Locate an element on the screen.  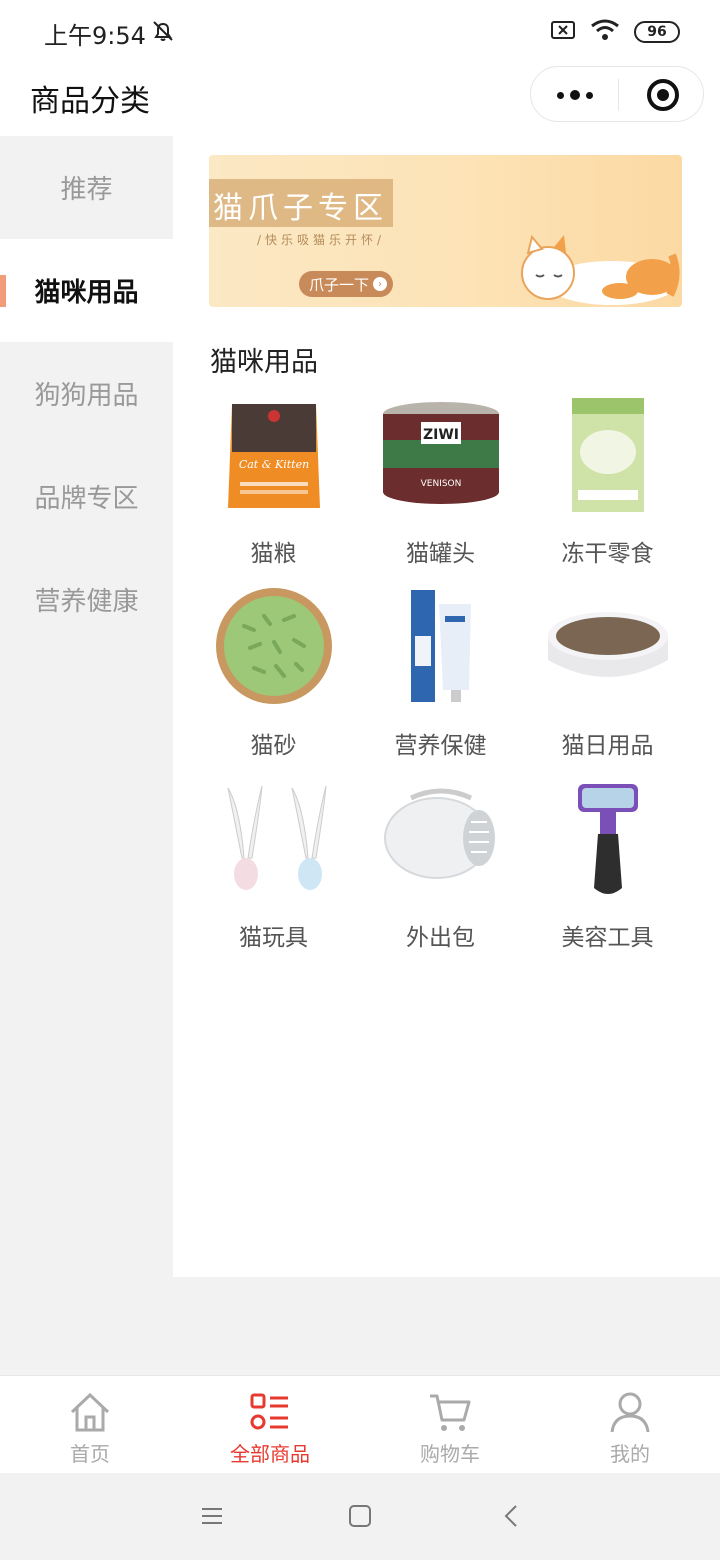
tab-cart: 购物车 is located at coordinates (450, 1425).